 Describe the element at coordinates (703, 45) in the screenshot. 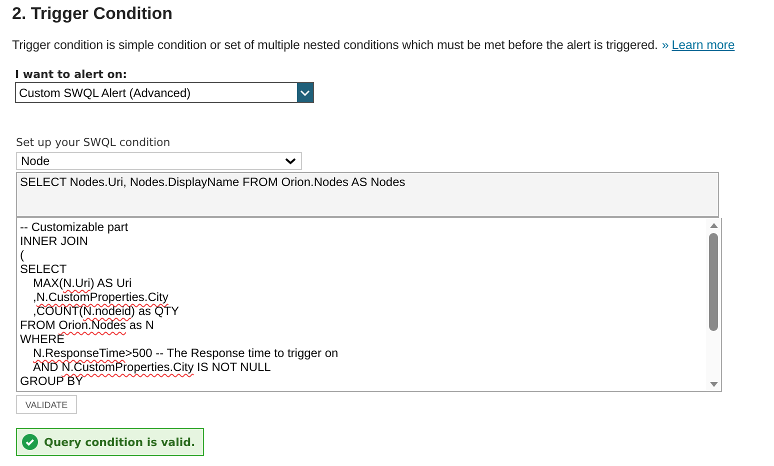

I see `learn-more-link: Learn more` at that location.